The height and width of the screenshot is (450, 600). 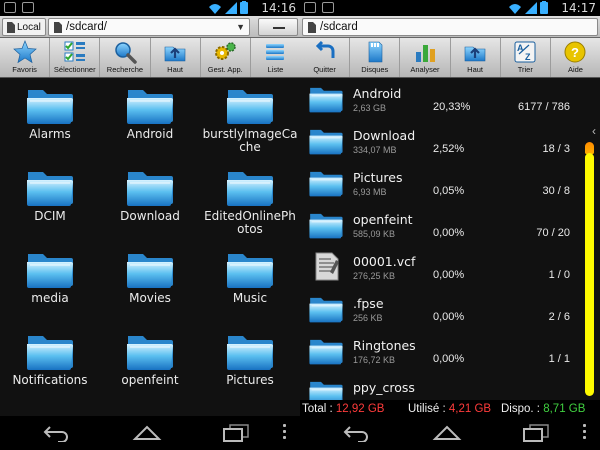 What do you see at coordinates (564, 409) in the screenshot?
I see `free-value: 8,71 GB` at bounding box center [564, 409].